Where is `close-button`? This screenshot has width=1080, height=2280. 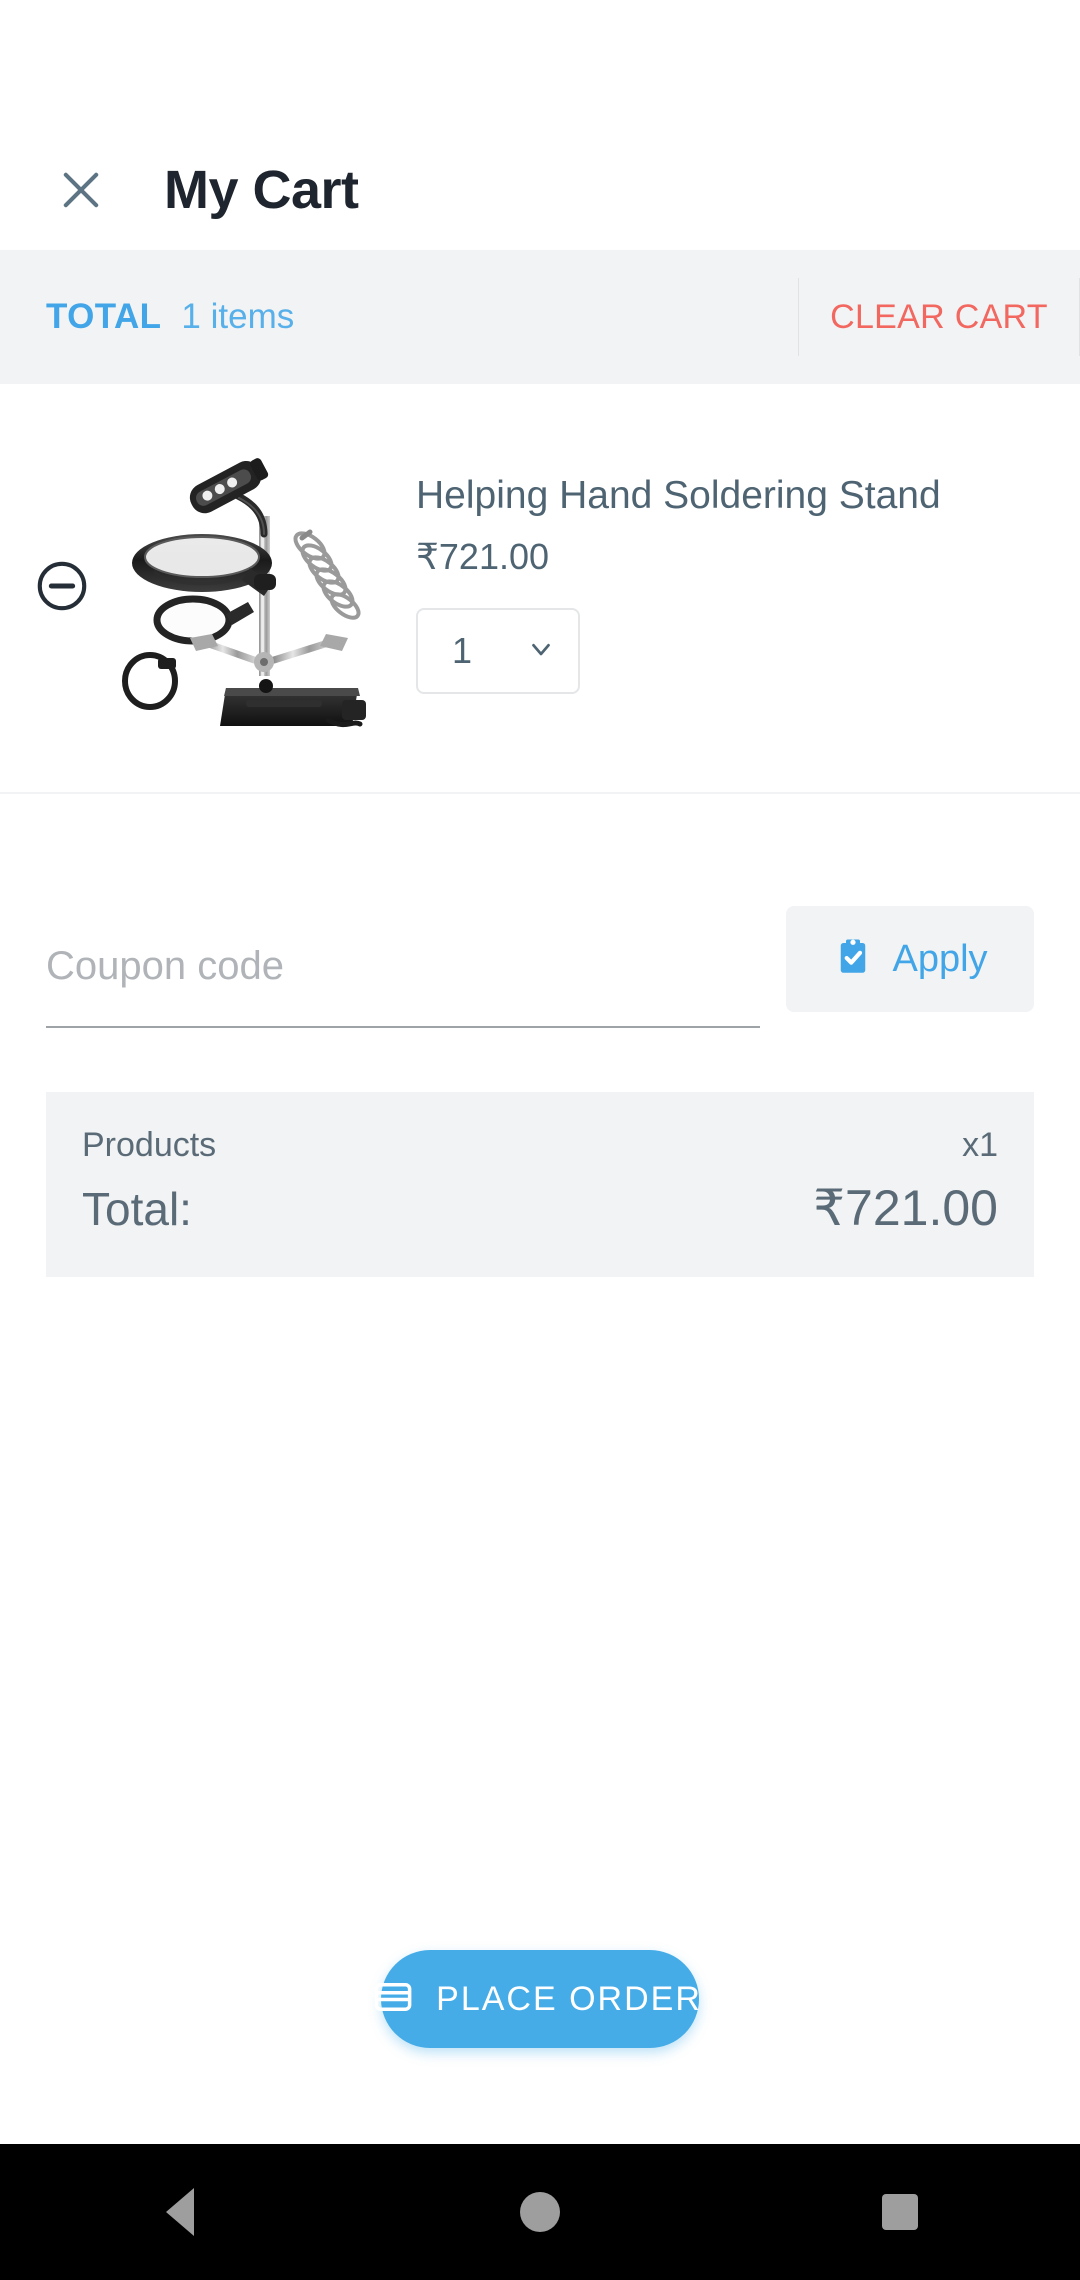
close-button is located at coordinates (81, 190).